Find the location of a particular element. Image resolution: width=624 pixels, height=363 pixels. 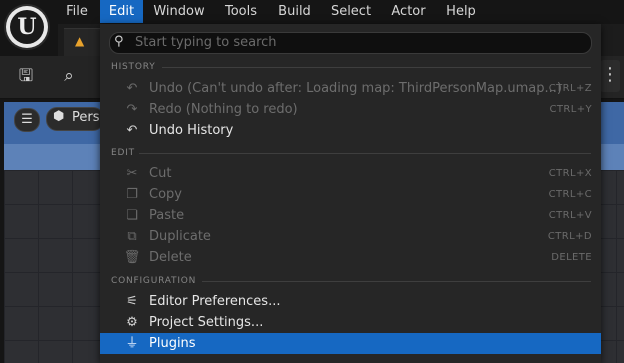

copy-icon: ❐ is located at coordinates (132, 194).